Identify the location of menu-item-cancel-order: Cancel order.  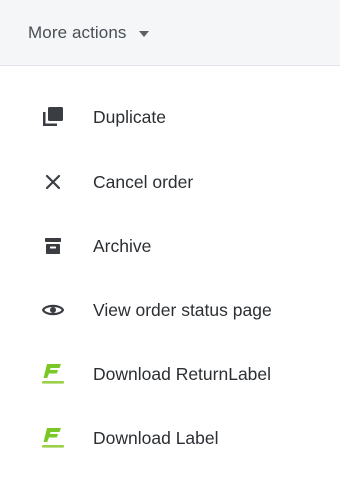
(170, 182).